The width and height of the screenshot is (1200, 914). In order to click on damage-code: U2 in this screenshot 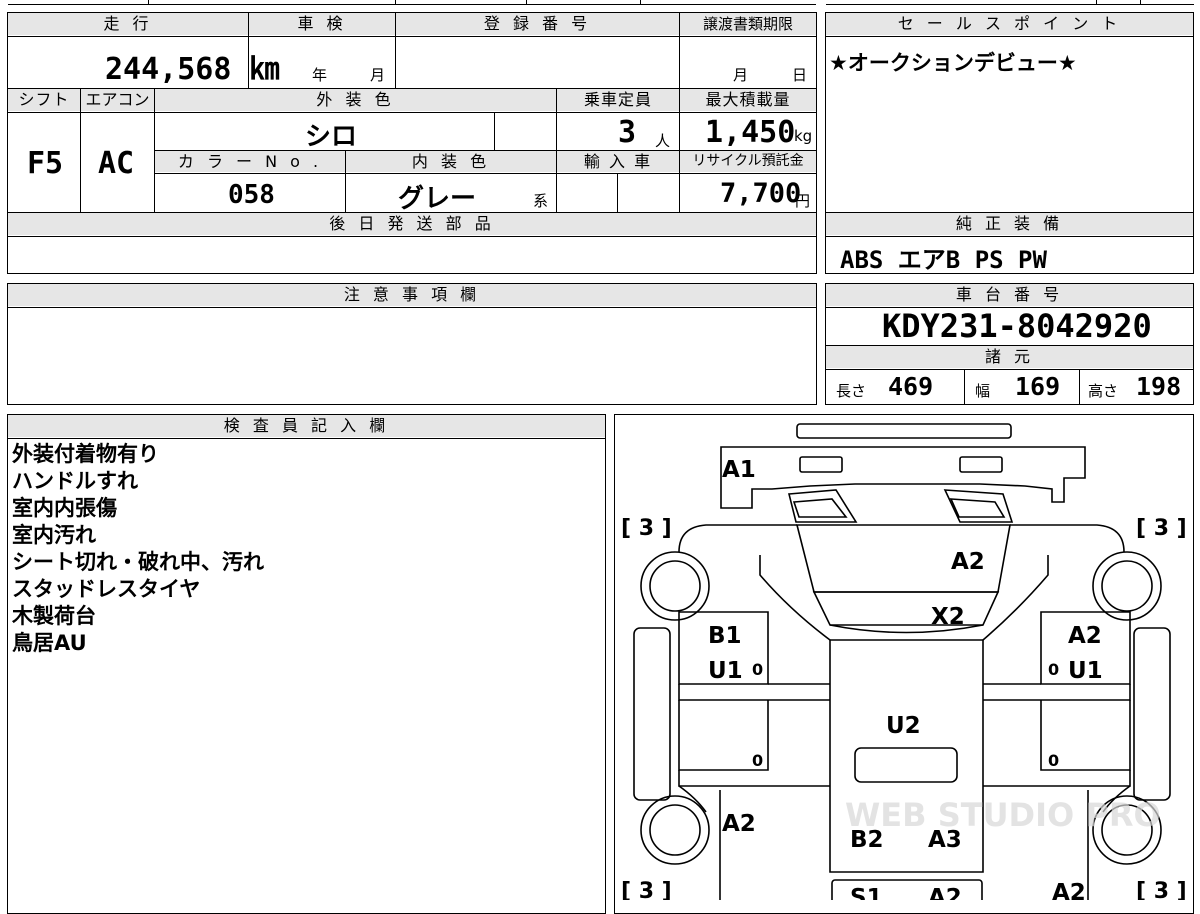, I will do `click(903, 726)`.